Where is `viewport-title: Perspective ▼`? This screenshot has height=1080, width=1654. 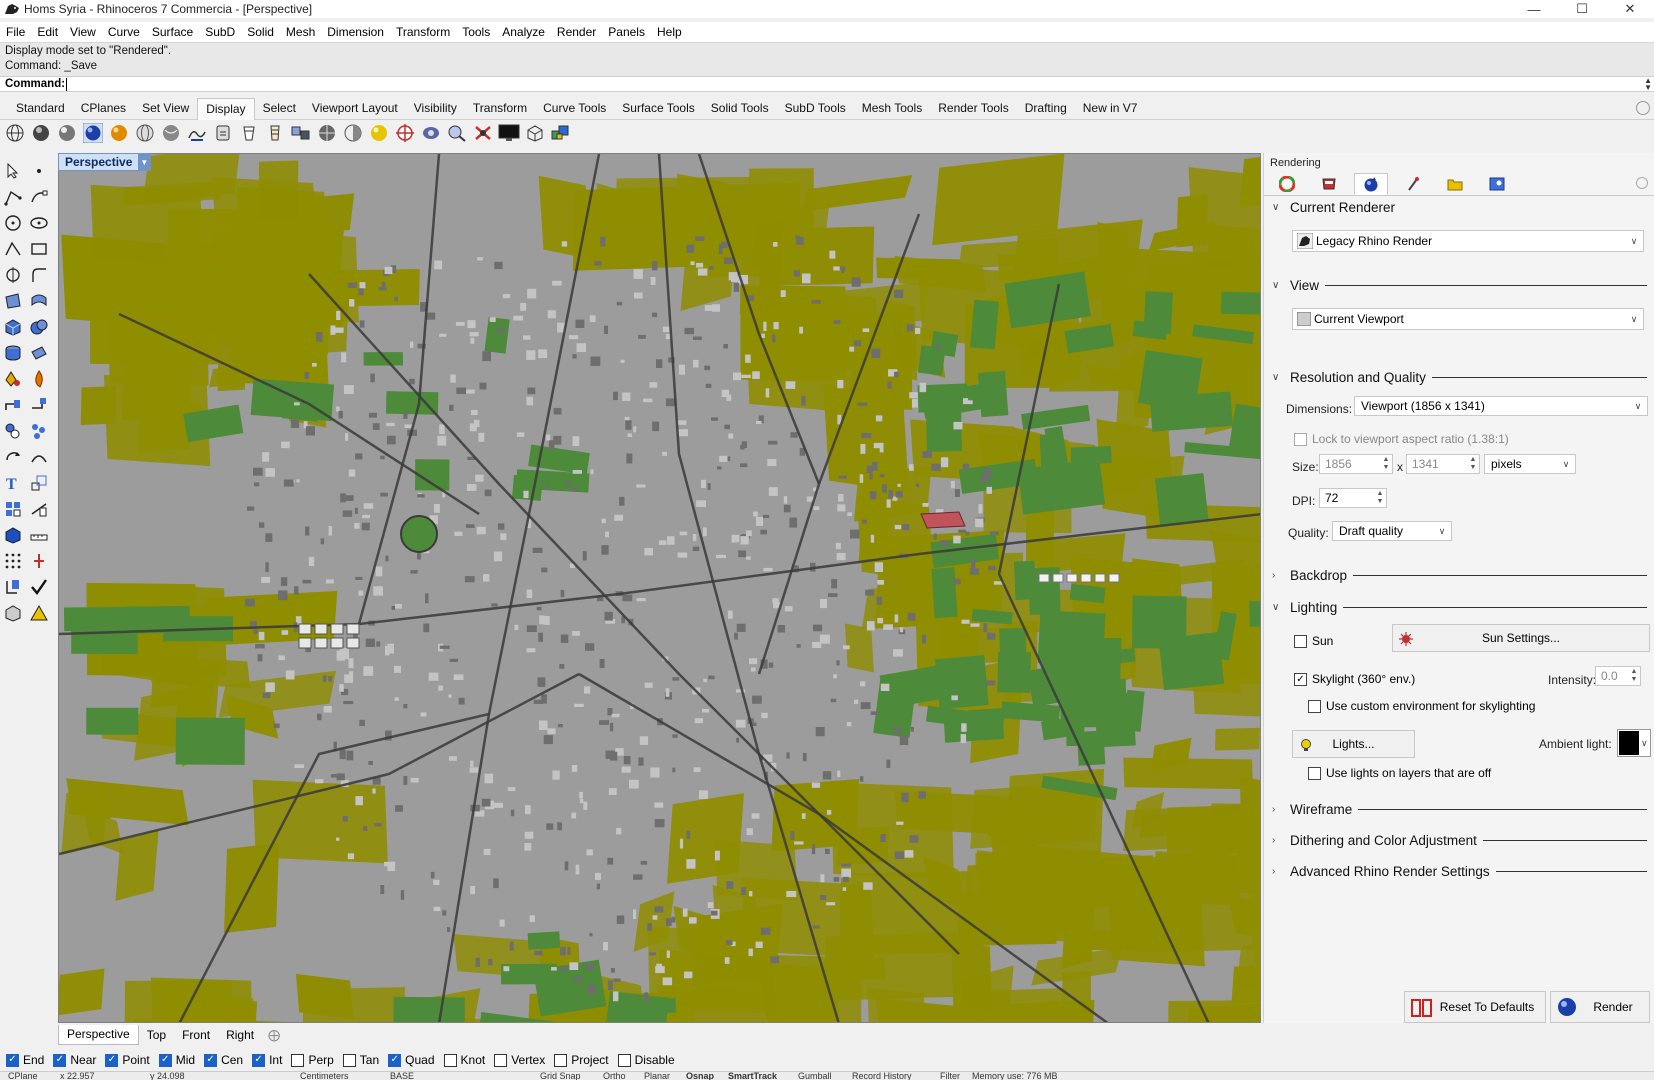 viewport-title: Perspective ▼ is located at coordinates (105, 162).